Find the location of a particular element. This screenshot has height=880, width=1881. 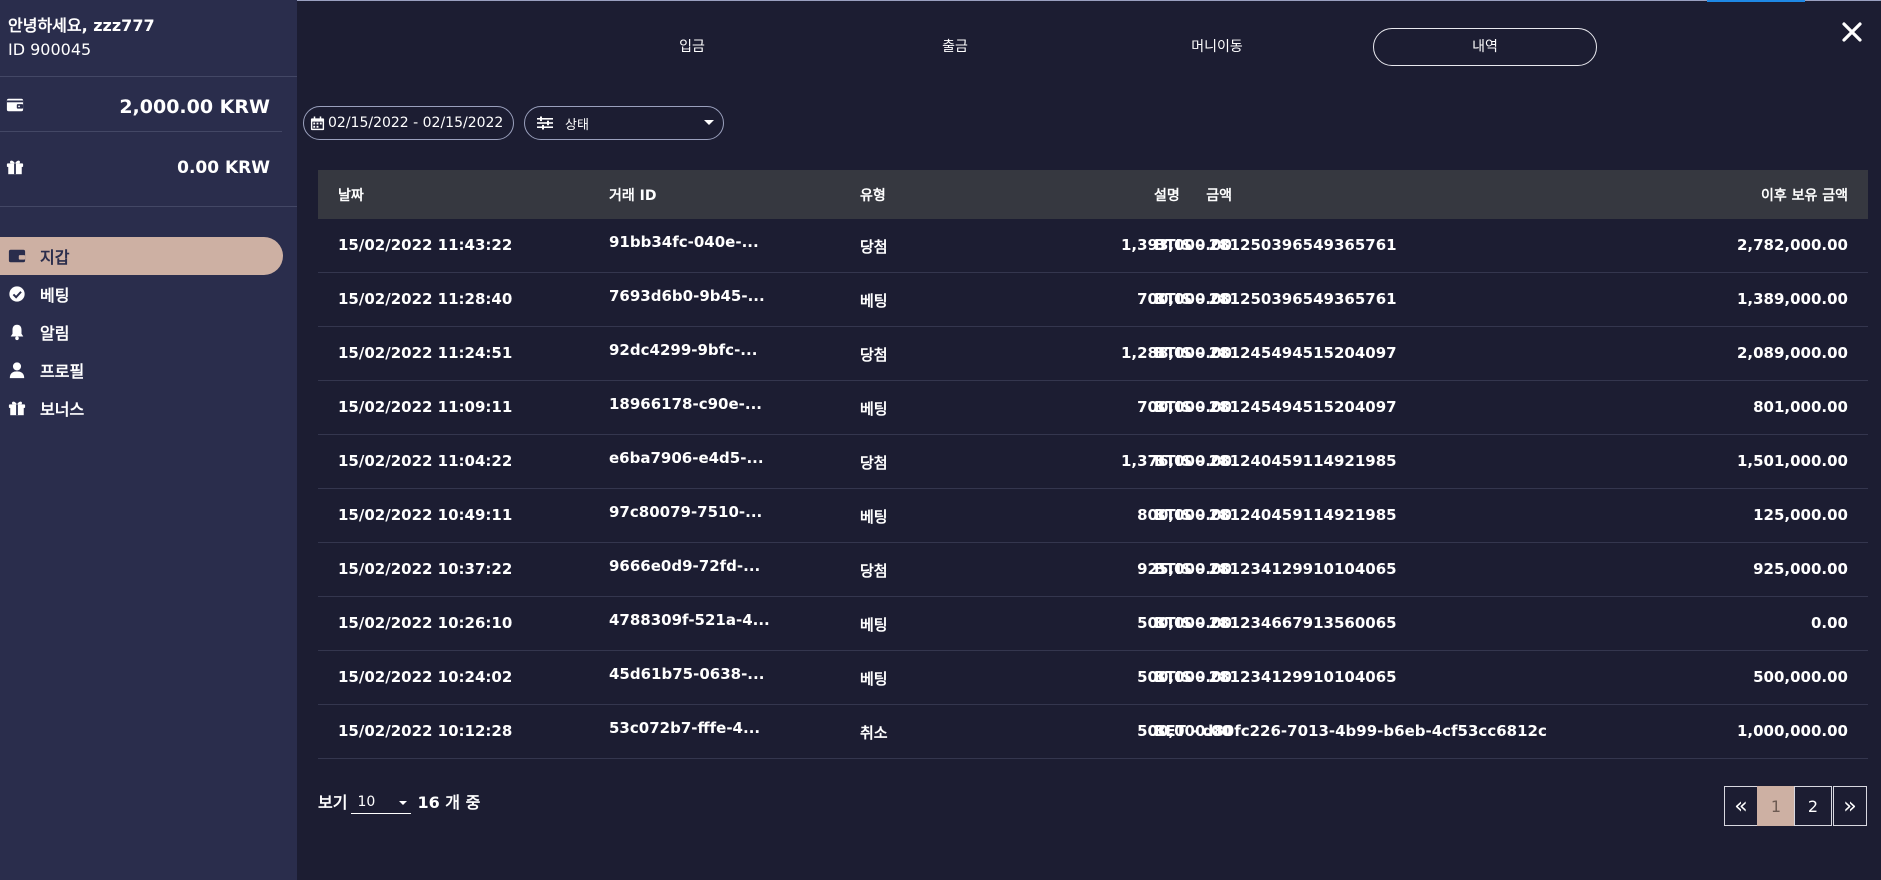

sidebar-item-profile: 프로필 is located at coordinates (141, 370).